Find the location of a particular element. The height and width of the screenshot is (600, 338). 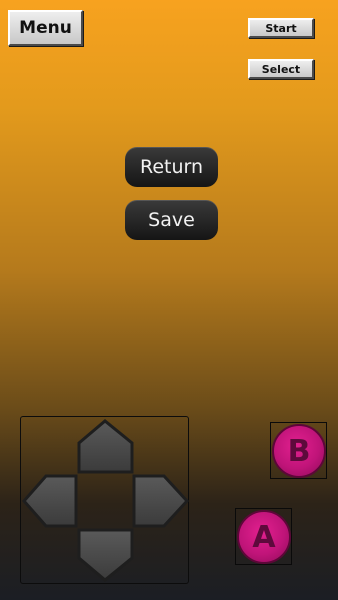

dpad-graphic is located at coordinates (106, 500).